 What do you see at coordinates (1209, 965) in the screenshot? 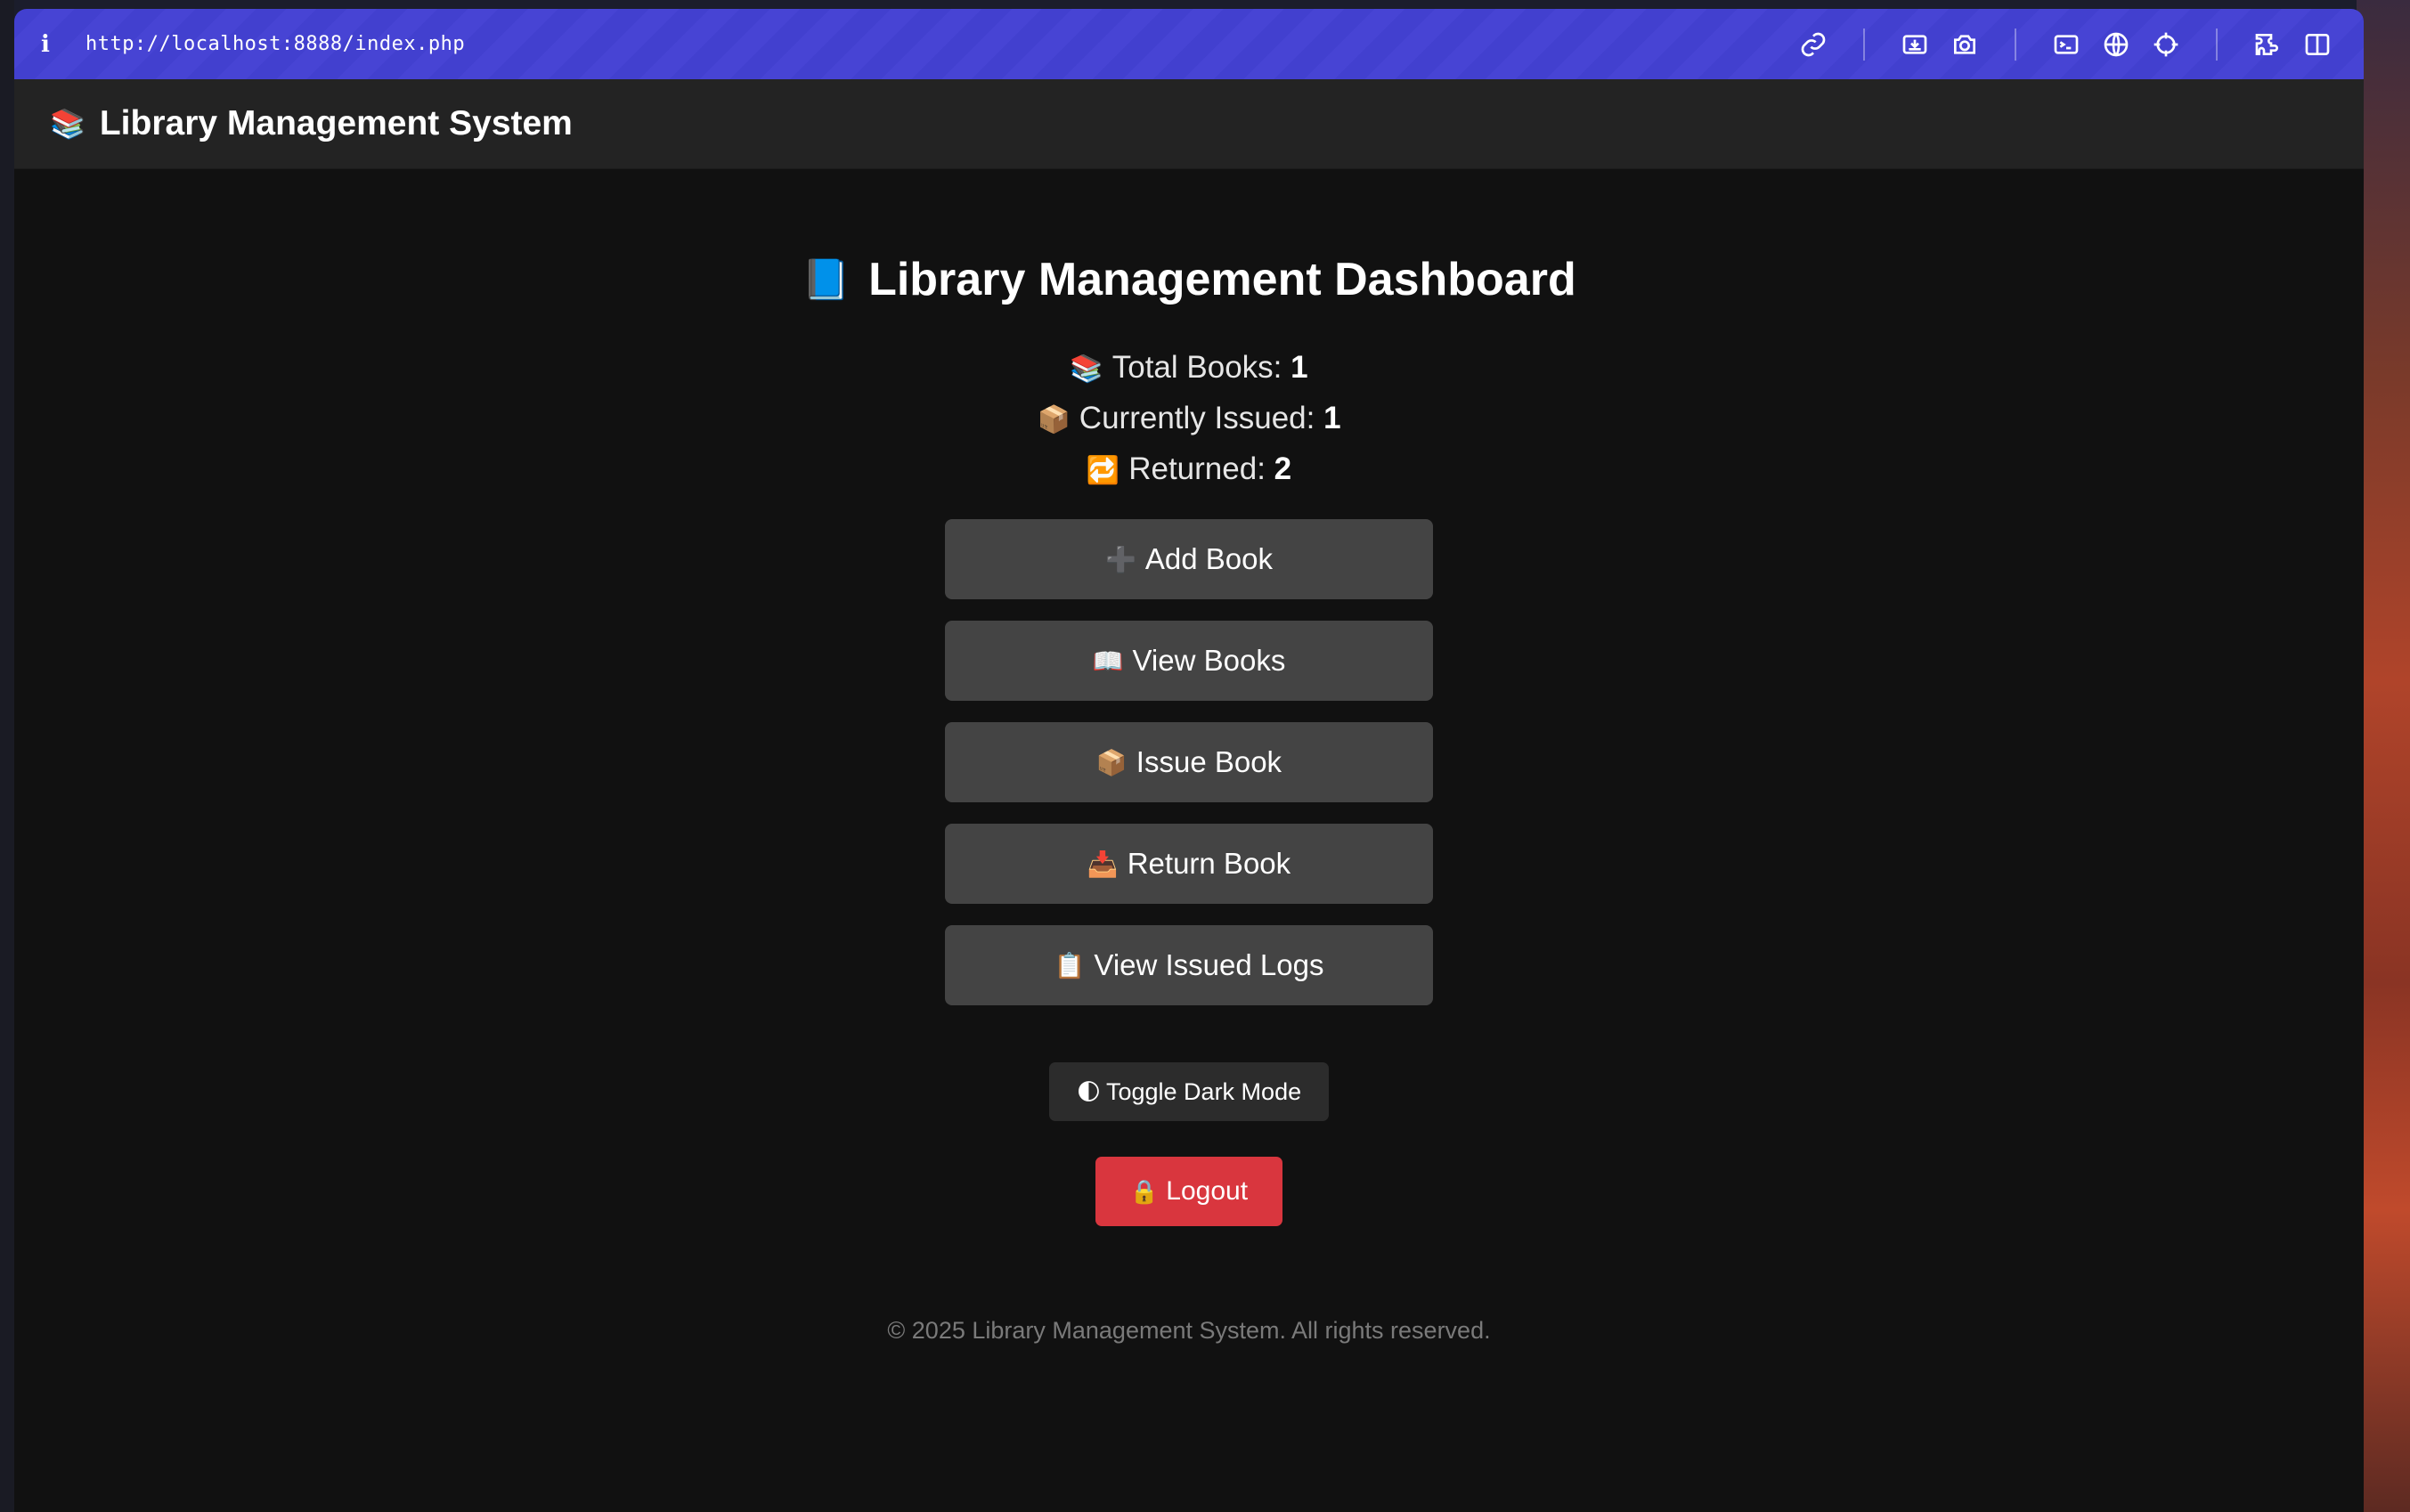
I see `button-label: View Issued Logs` at bounding box center [1209, 965].